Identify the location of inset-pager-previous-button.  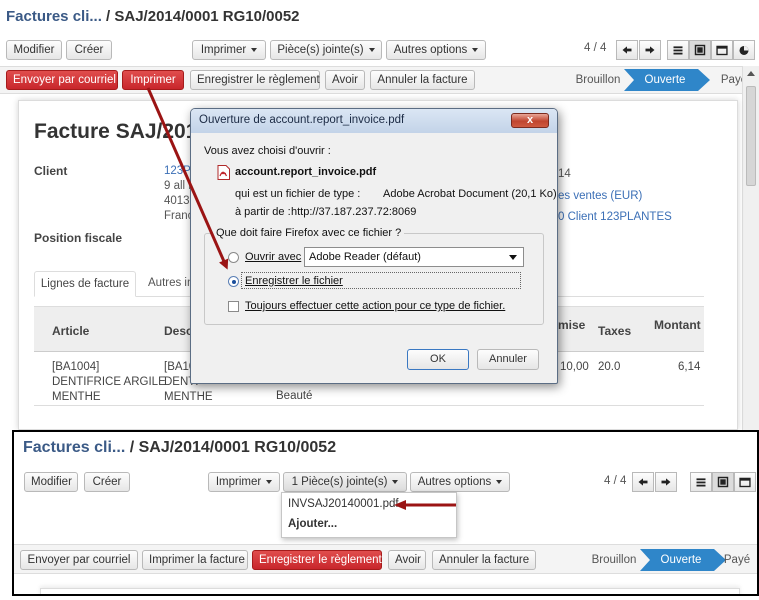
(643, 482).